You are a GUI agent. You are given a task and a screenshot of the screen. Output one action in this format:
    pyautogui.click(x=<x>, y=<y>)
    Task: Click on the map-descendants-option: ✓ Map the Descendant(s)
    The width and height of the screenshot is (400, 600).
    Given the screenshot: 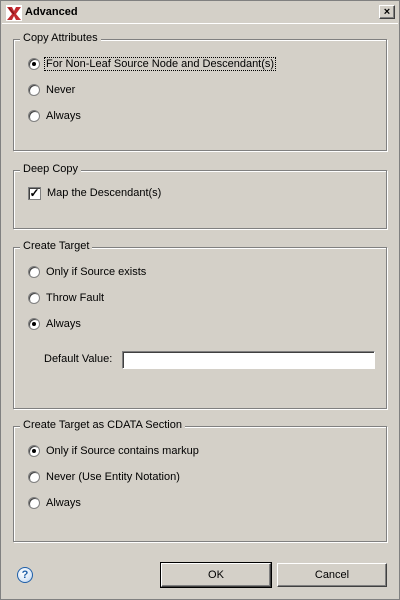 What is the action you would take?
    pyautogui.click(x=95, y=193)
    